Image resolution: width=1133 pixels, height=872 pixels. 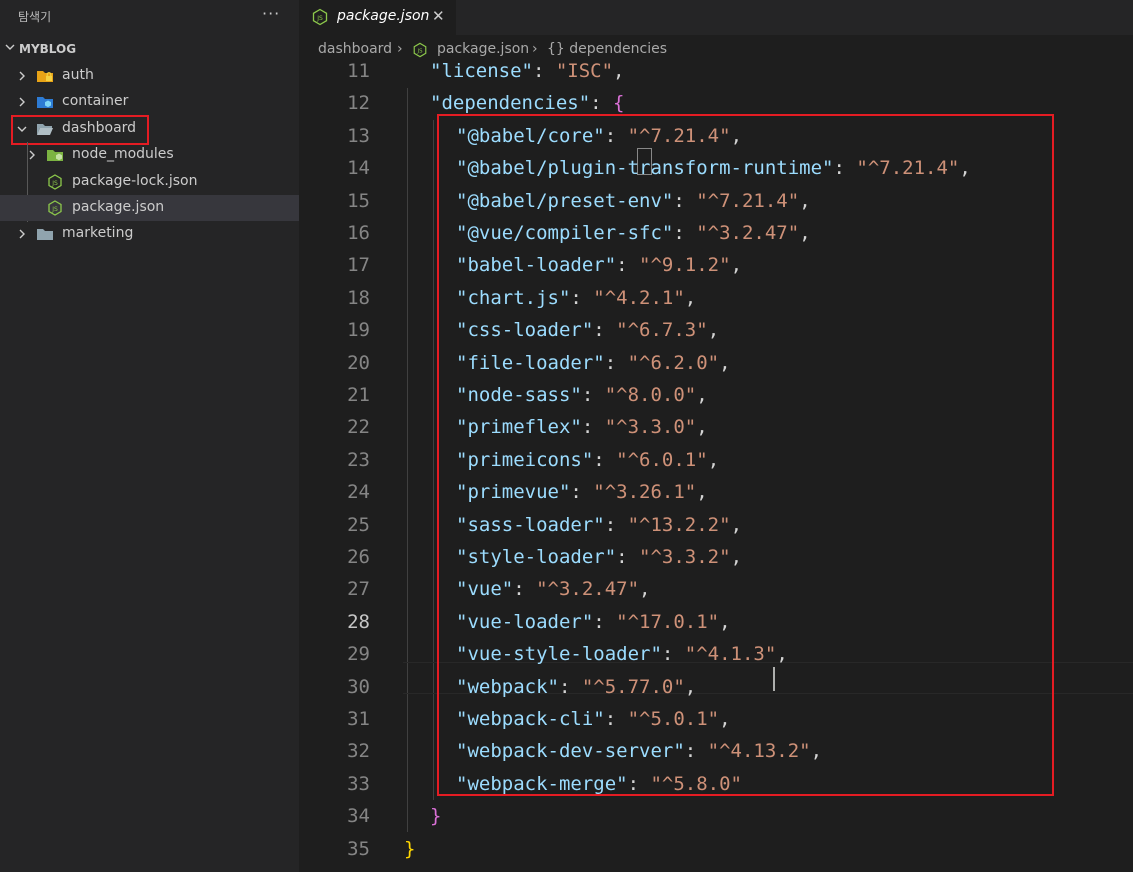 I want to click on line-number: 29, so click(x=358, y=654).